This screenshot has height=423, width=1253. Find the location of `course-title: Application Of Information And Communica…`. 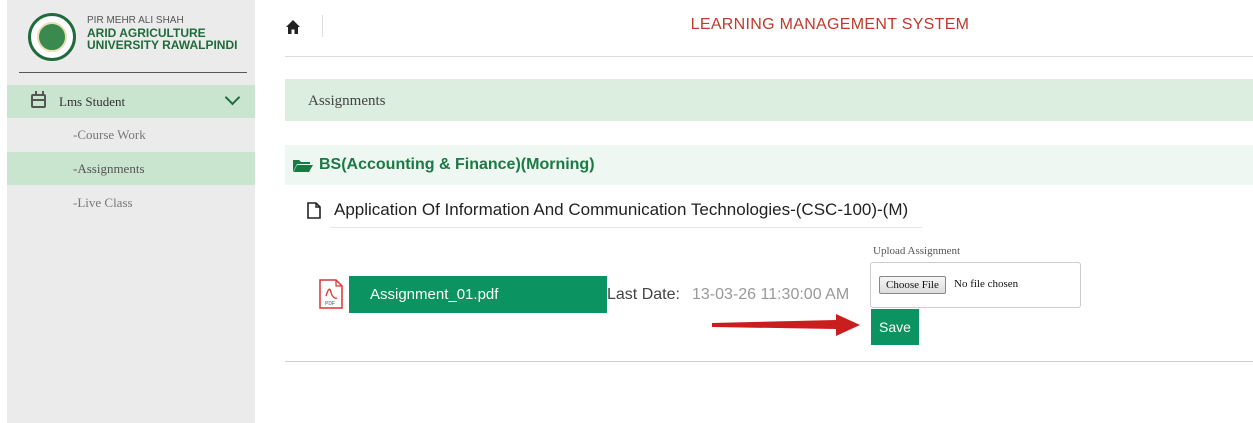

course-title: Application Of Information And Communica… is located at coordinates (621, 210).